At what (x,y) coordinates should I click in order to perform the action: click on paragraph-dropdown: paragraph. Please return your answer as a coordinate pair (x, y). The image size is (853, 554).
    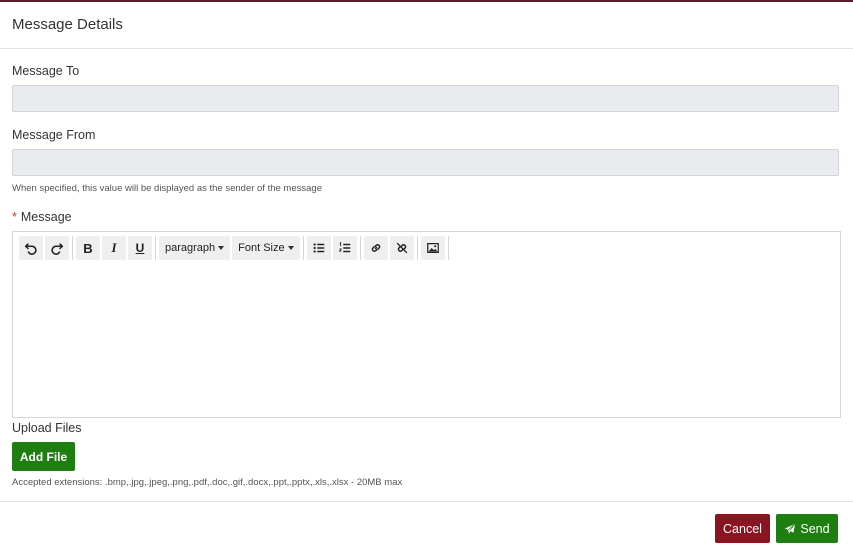
    Looking at the image, I should click on (195, 248).